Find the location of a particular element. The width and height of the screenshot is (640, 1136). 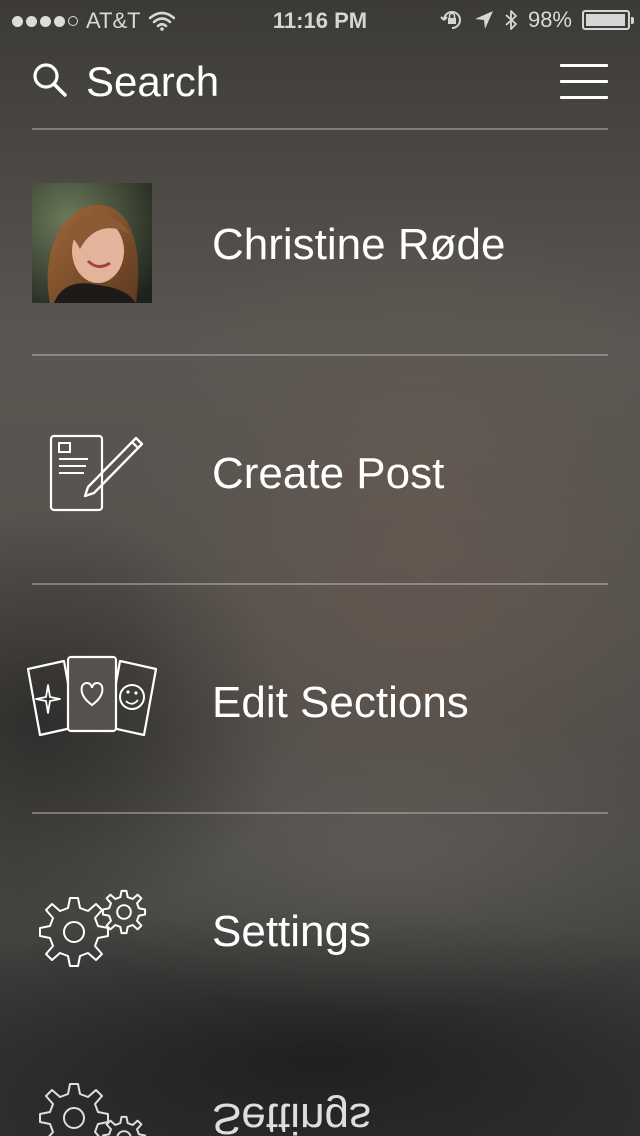

rotation-lock-icon is located at coordinates (450, 20).